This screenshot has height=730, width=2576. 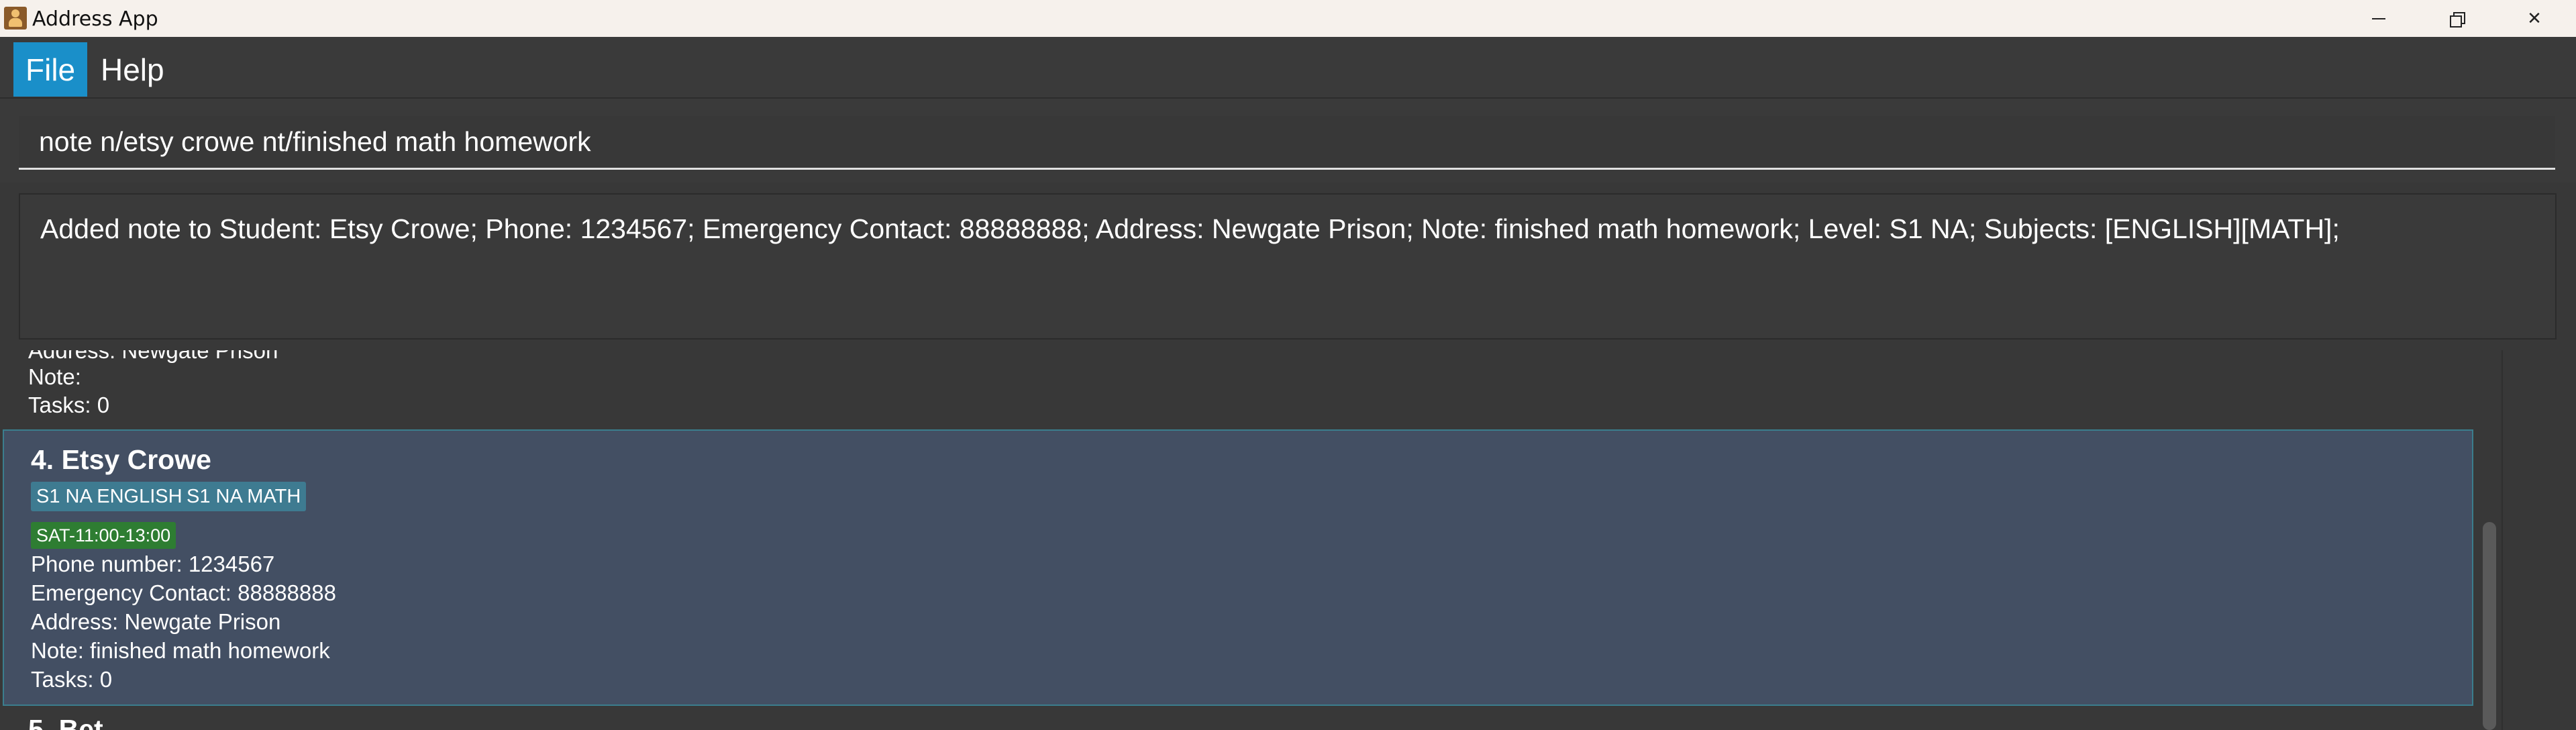 I want to click on subject-tag: S1 NA MATH, so click(x=244, y=496).